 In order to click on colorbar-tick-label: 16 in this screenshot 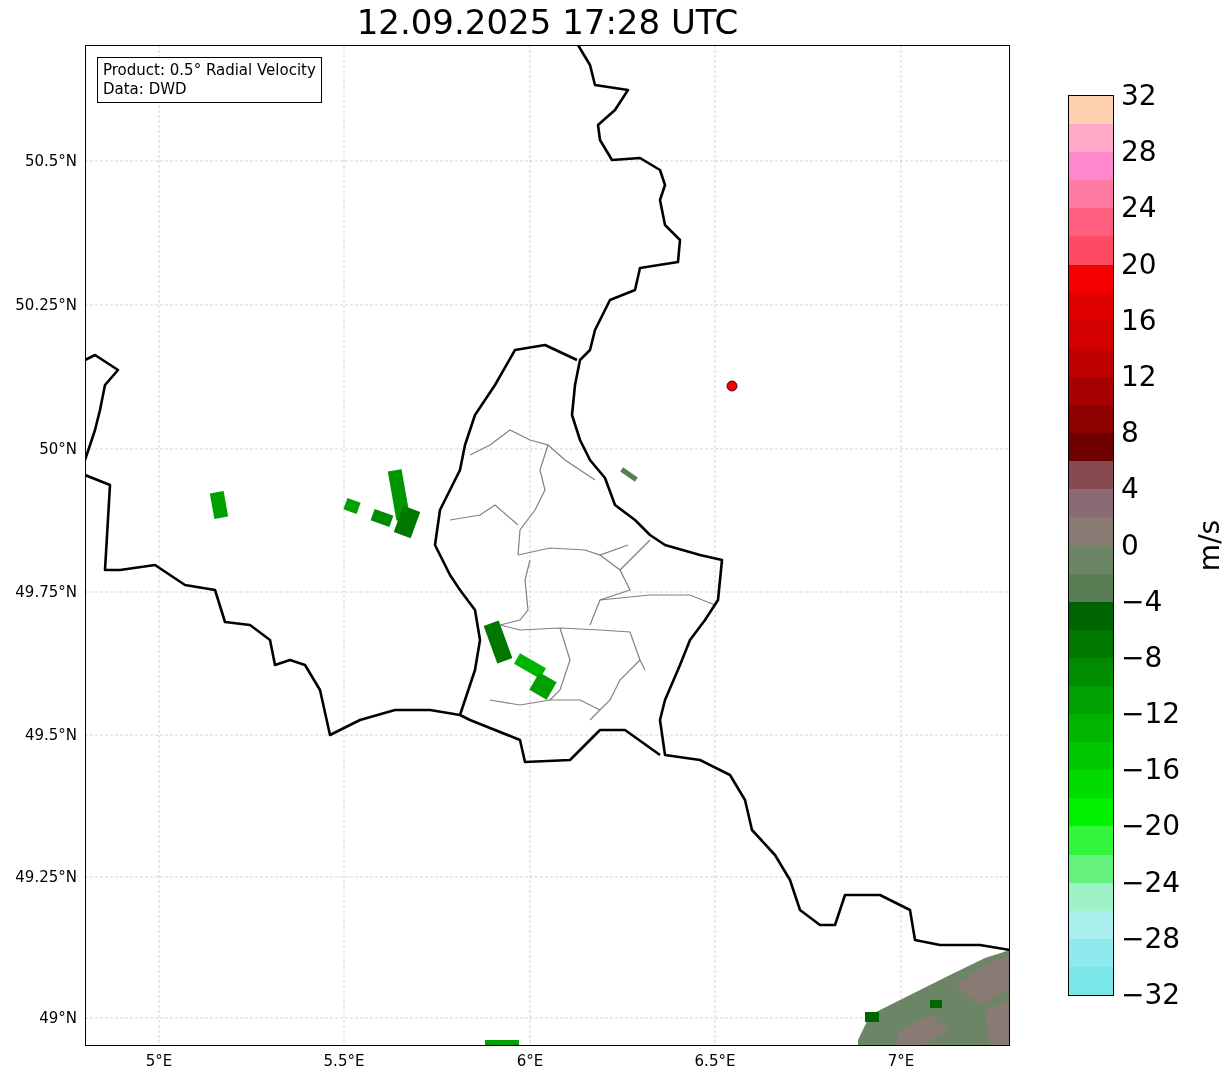, I will do `click(1139, 320)`.